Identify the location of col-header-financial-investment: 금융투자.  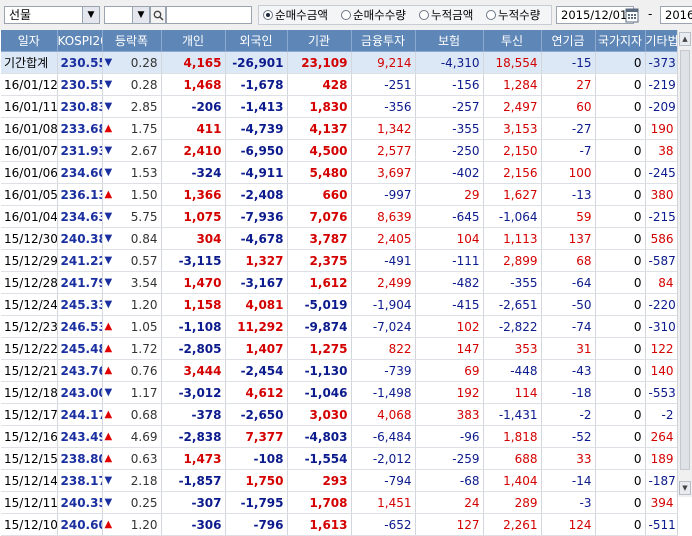
(383, 41).